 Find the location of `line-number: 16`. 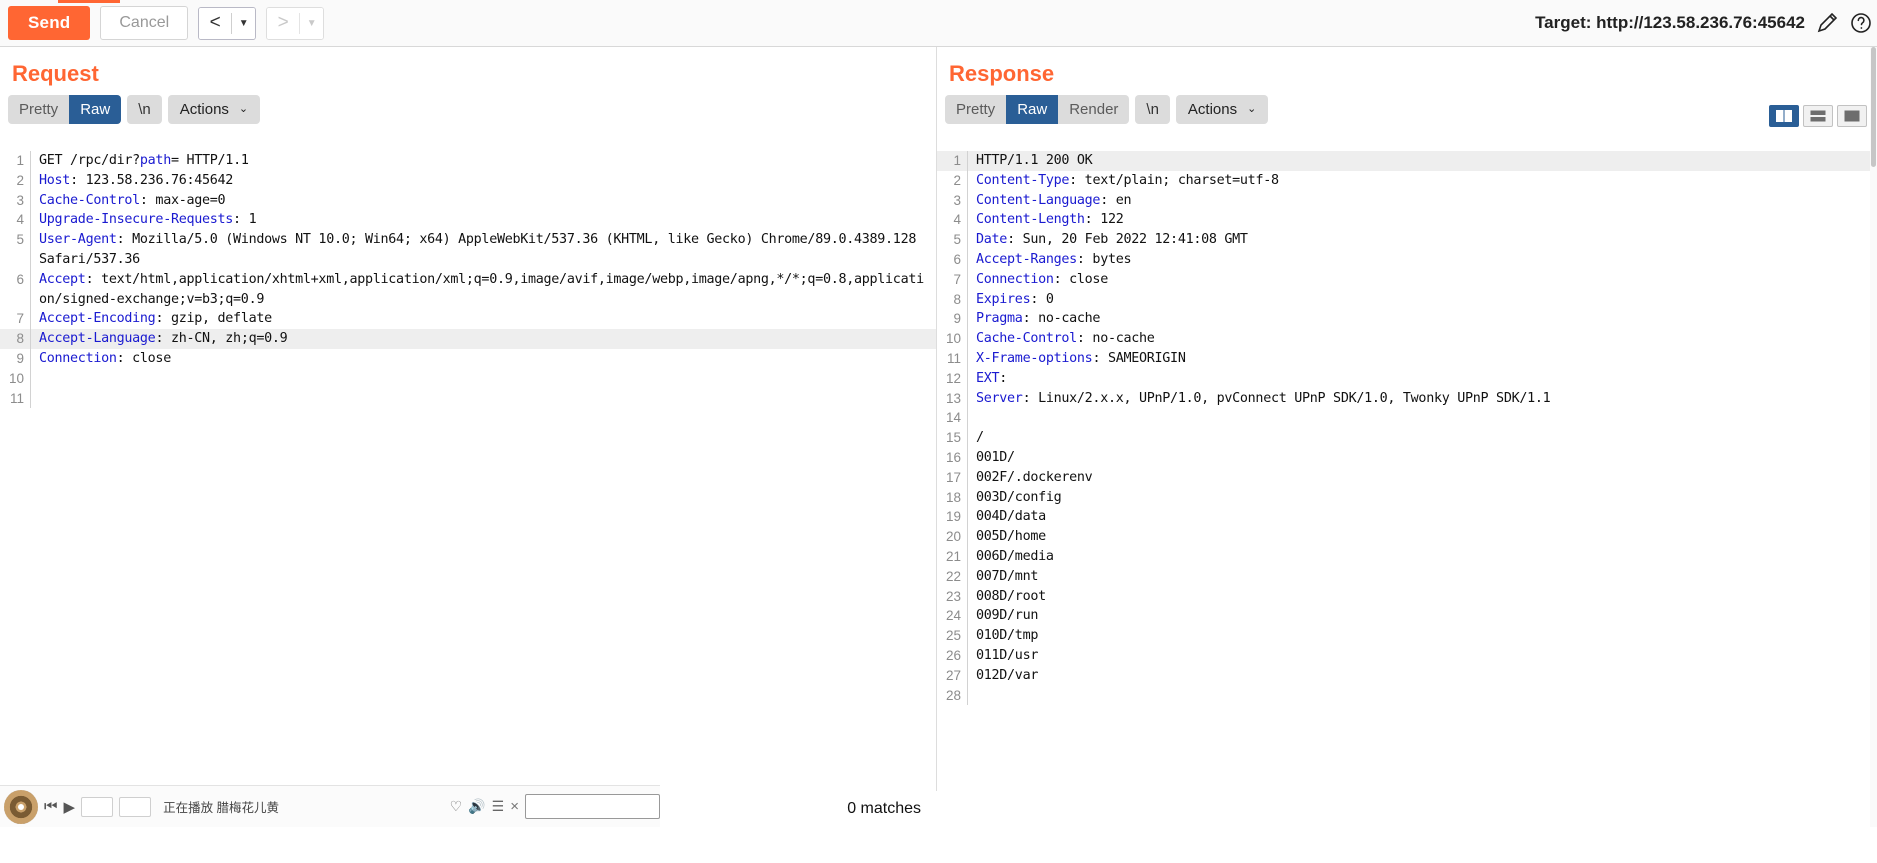

line-number: 16 is located at coordinates (953, 457).